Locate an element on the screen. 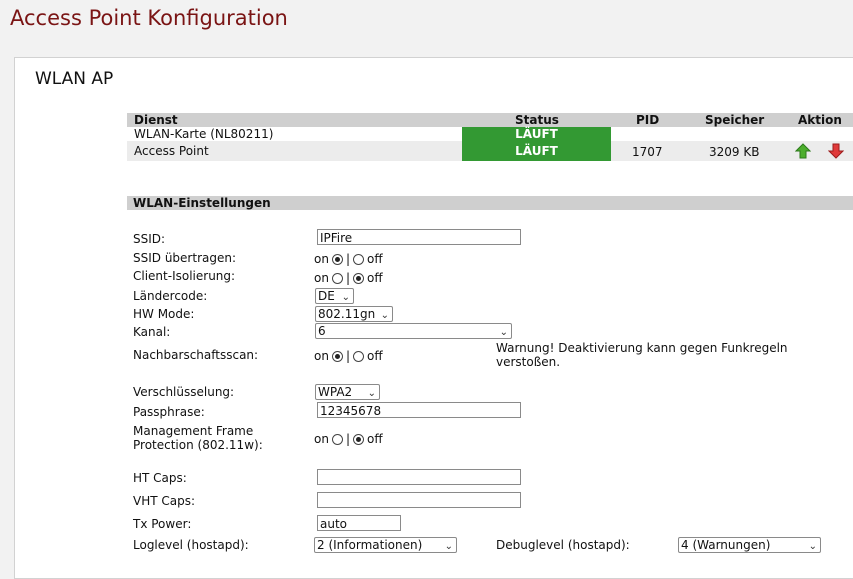 Image resolution: width=853 pixels, height=579 pixels. passphrase-label: Passphrase: is located at coordinates (169, 412).